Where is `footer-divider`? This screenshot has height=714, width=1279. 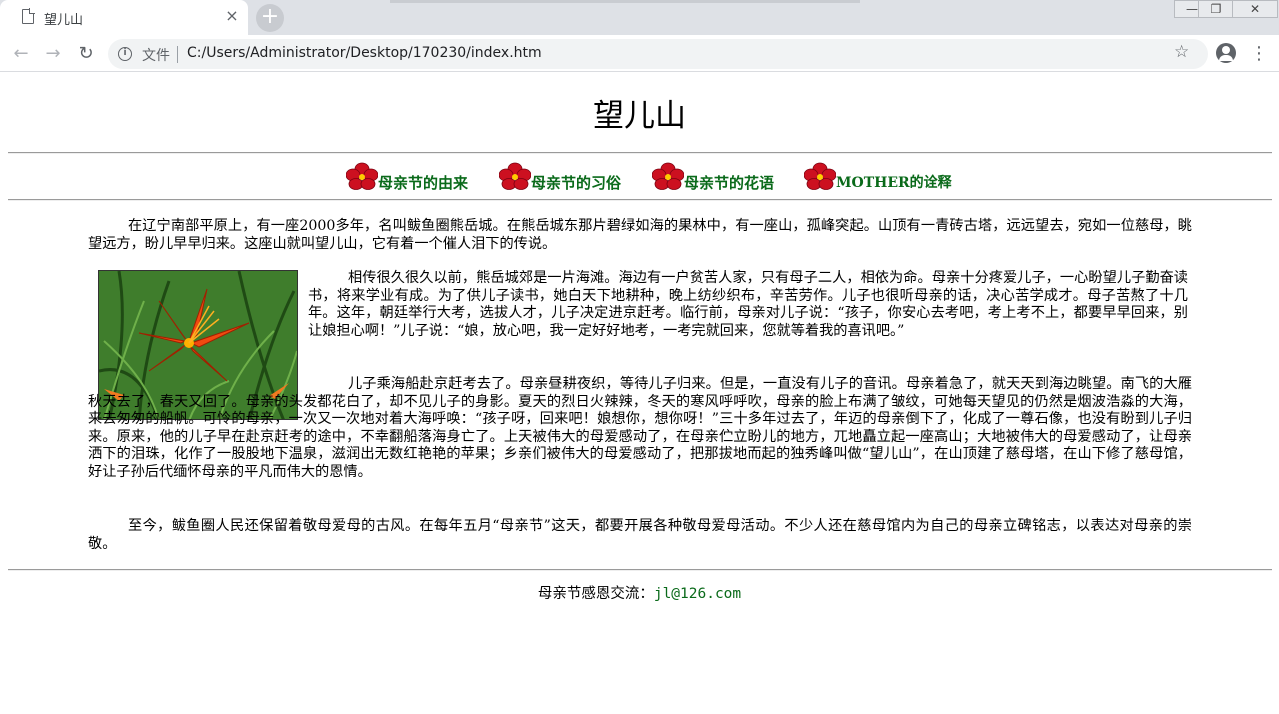
footer-divider is located at coordinates (640, 570).